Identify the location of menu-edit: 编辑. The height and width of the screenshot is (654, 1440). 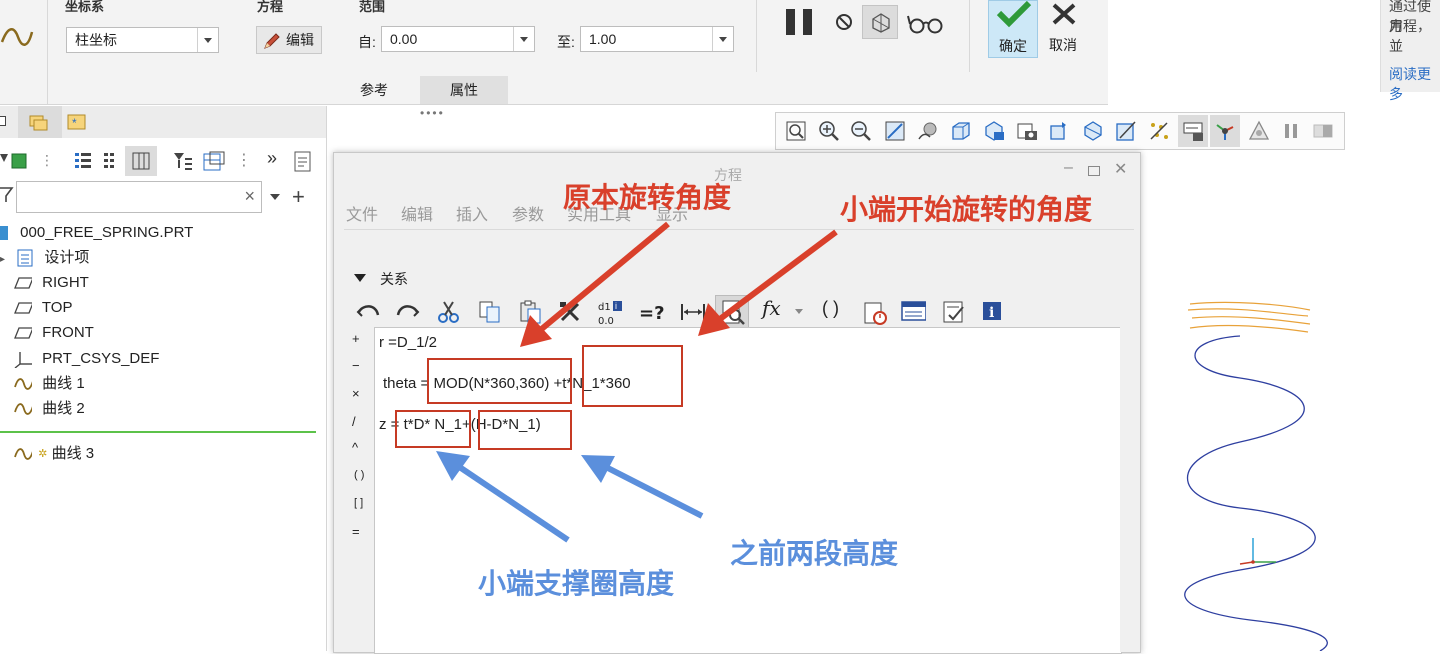
(417, 213).